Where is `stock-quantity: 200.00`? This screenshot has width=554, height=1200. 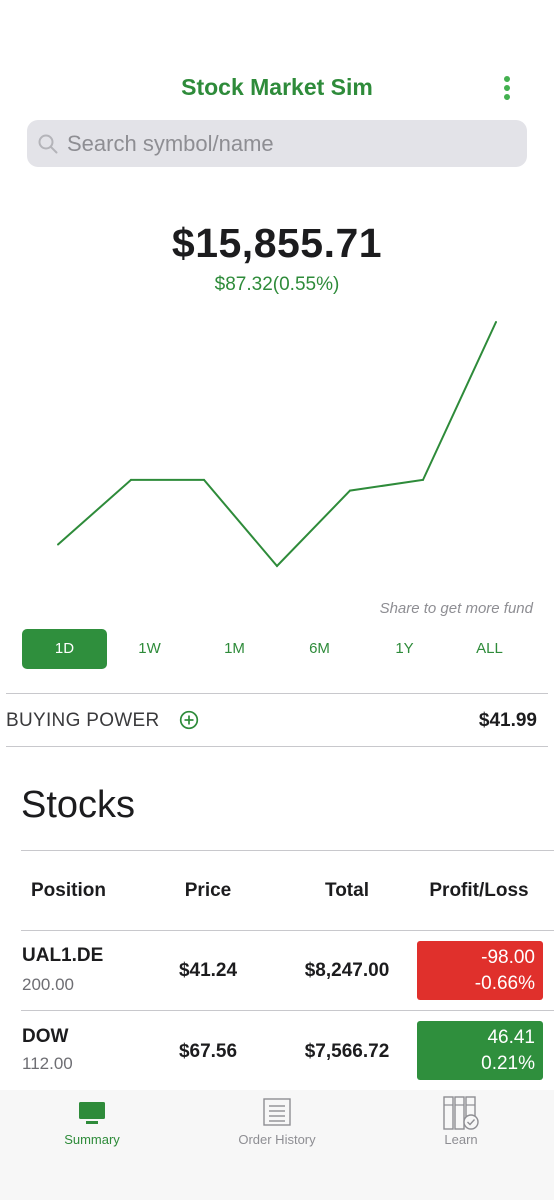 stock-quantity: 200.00 is located at coordinates (48, 984).